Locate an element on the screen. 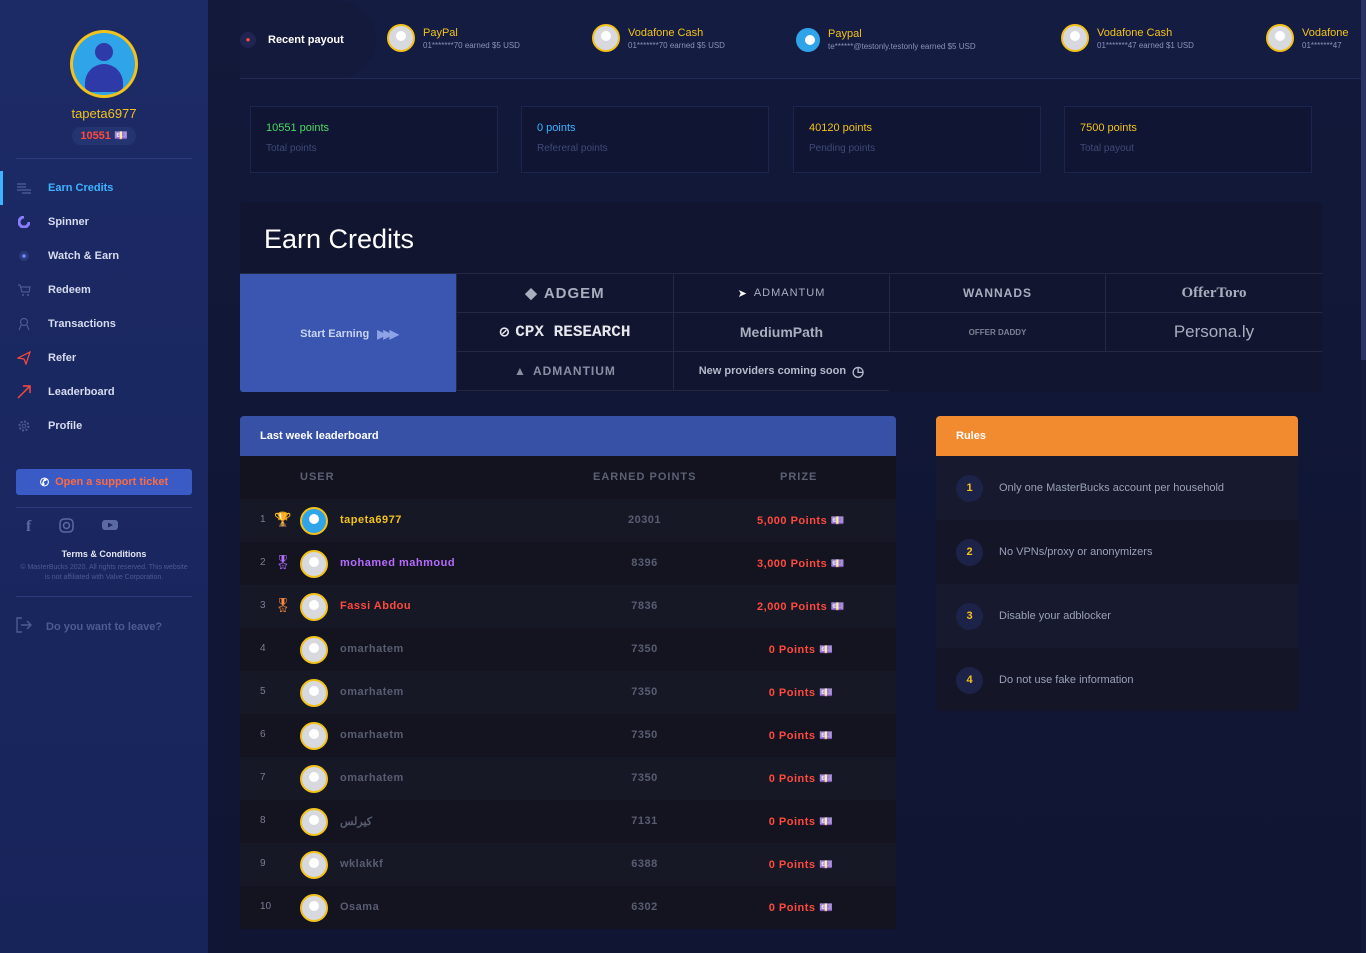 This screenshot has width=1366, height=953. table-row: 10 Osama 6302 0 Points 💷 is located at coordinates (568, 907).